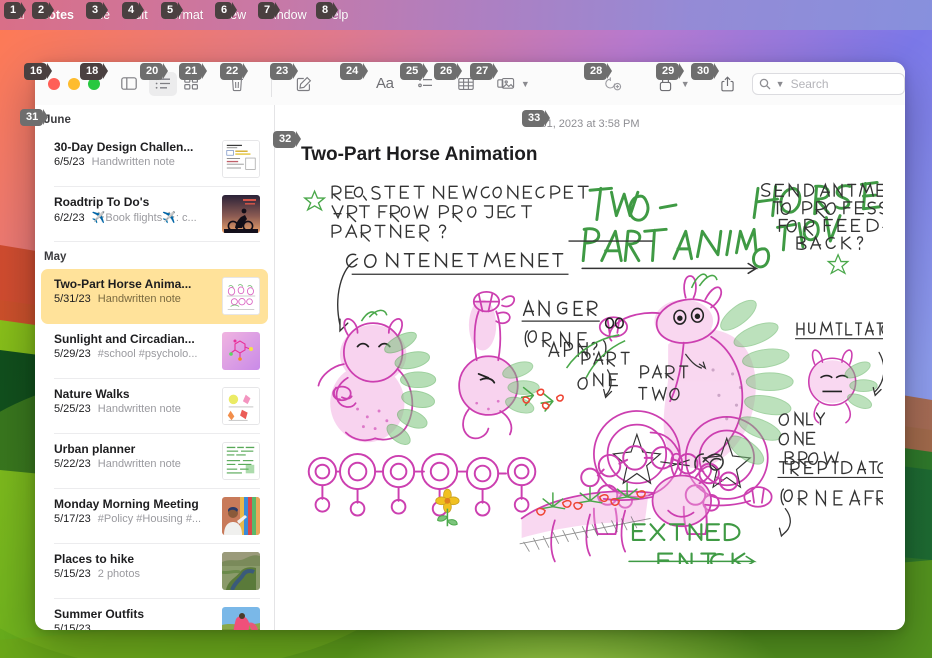 Image resolution: width=932 pixels, height=658 pixels. I want to click on annotation-tag-20: 20, so click(154, 71).